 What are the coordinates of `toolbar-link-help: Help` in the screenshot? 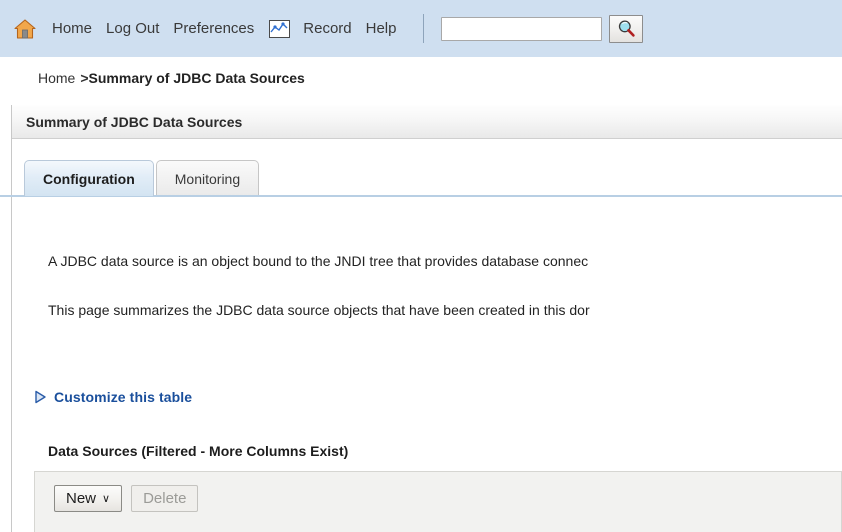 It's located at (381, 28).